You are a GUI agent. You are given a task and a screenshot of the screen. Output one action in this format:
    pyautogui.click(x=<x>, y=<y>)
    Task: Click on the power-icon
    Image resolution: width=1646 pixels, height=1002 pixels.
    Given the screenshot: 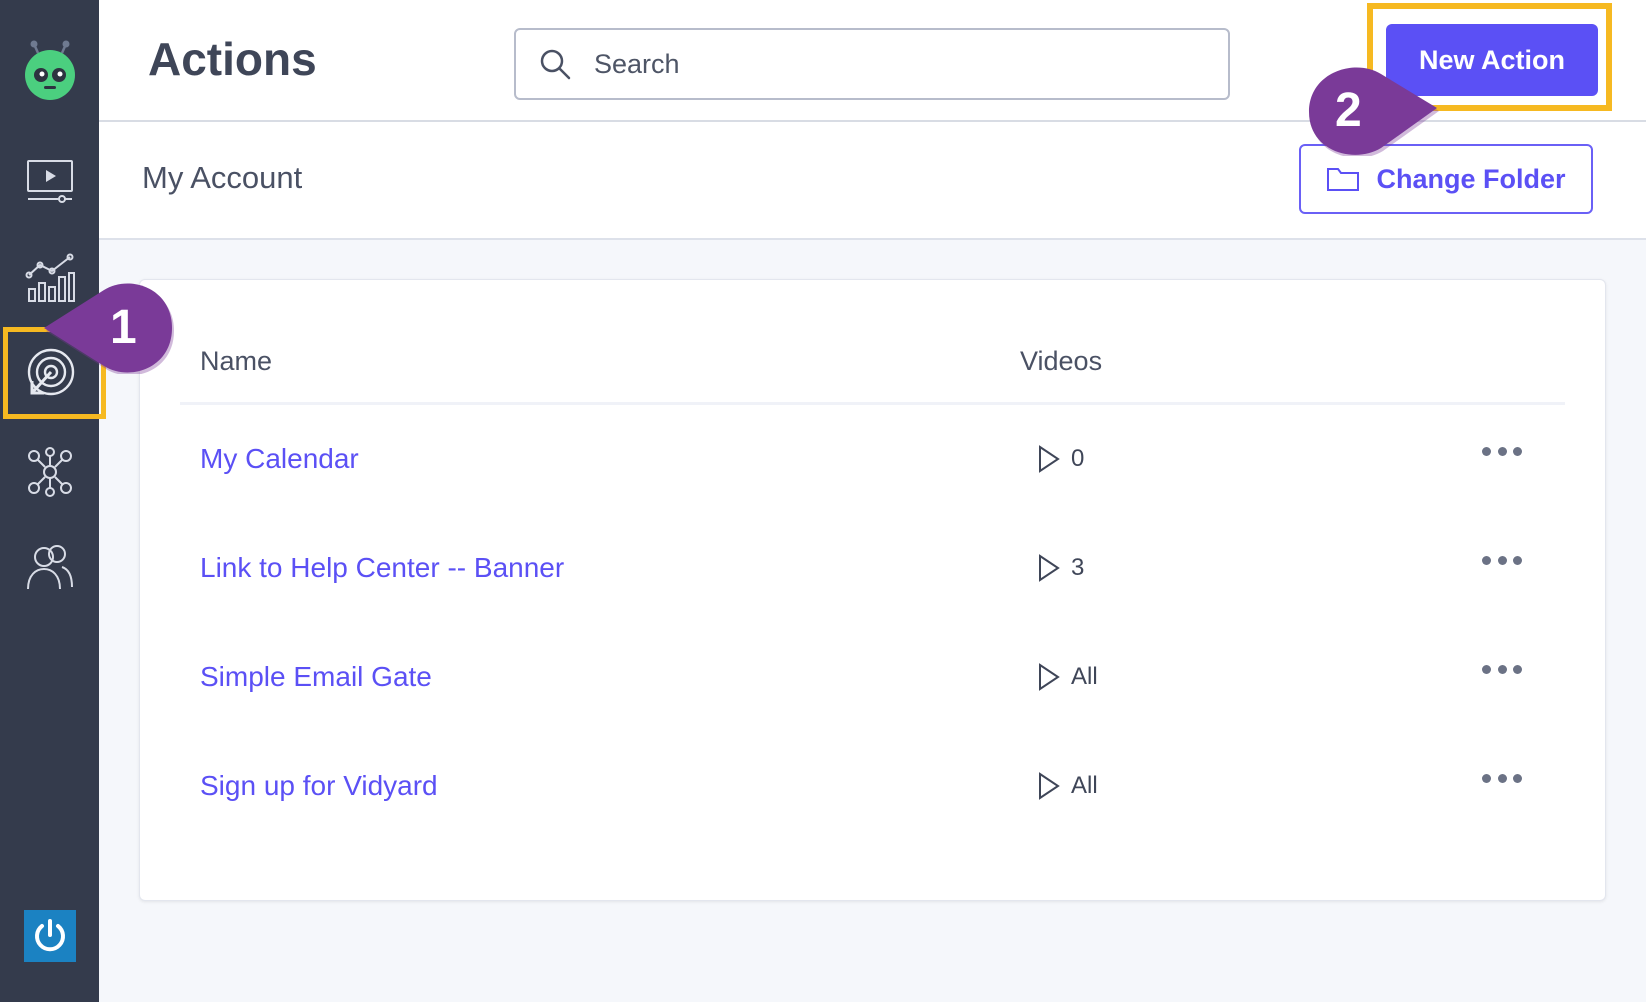 What is the action you would take?
    pyautogui.click(x=50, y=936)
    